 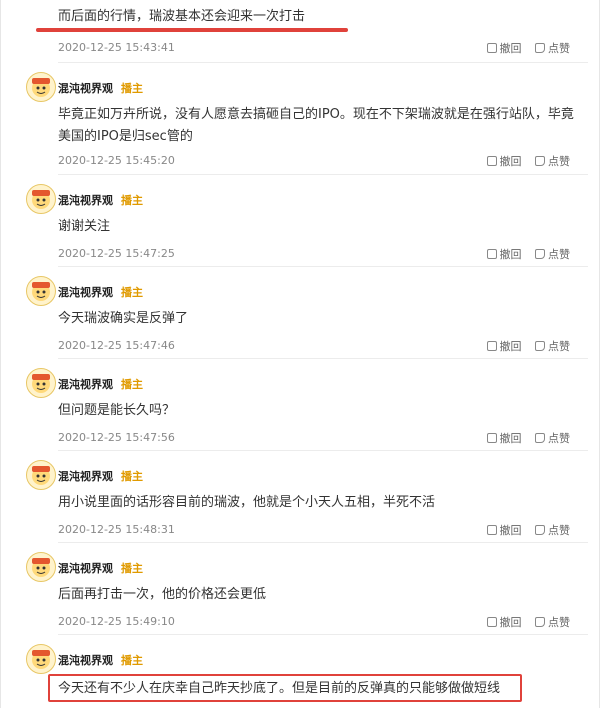 What do you see at coordinates (116, 529) in the screenshot?
I see `comment-timestamp: 2020-12-25 15:48:31` at bounding box center [116, 529].